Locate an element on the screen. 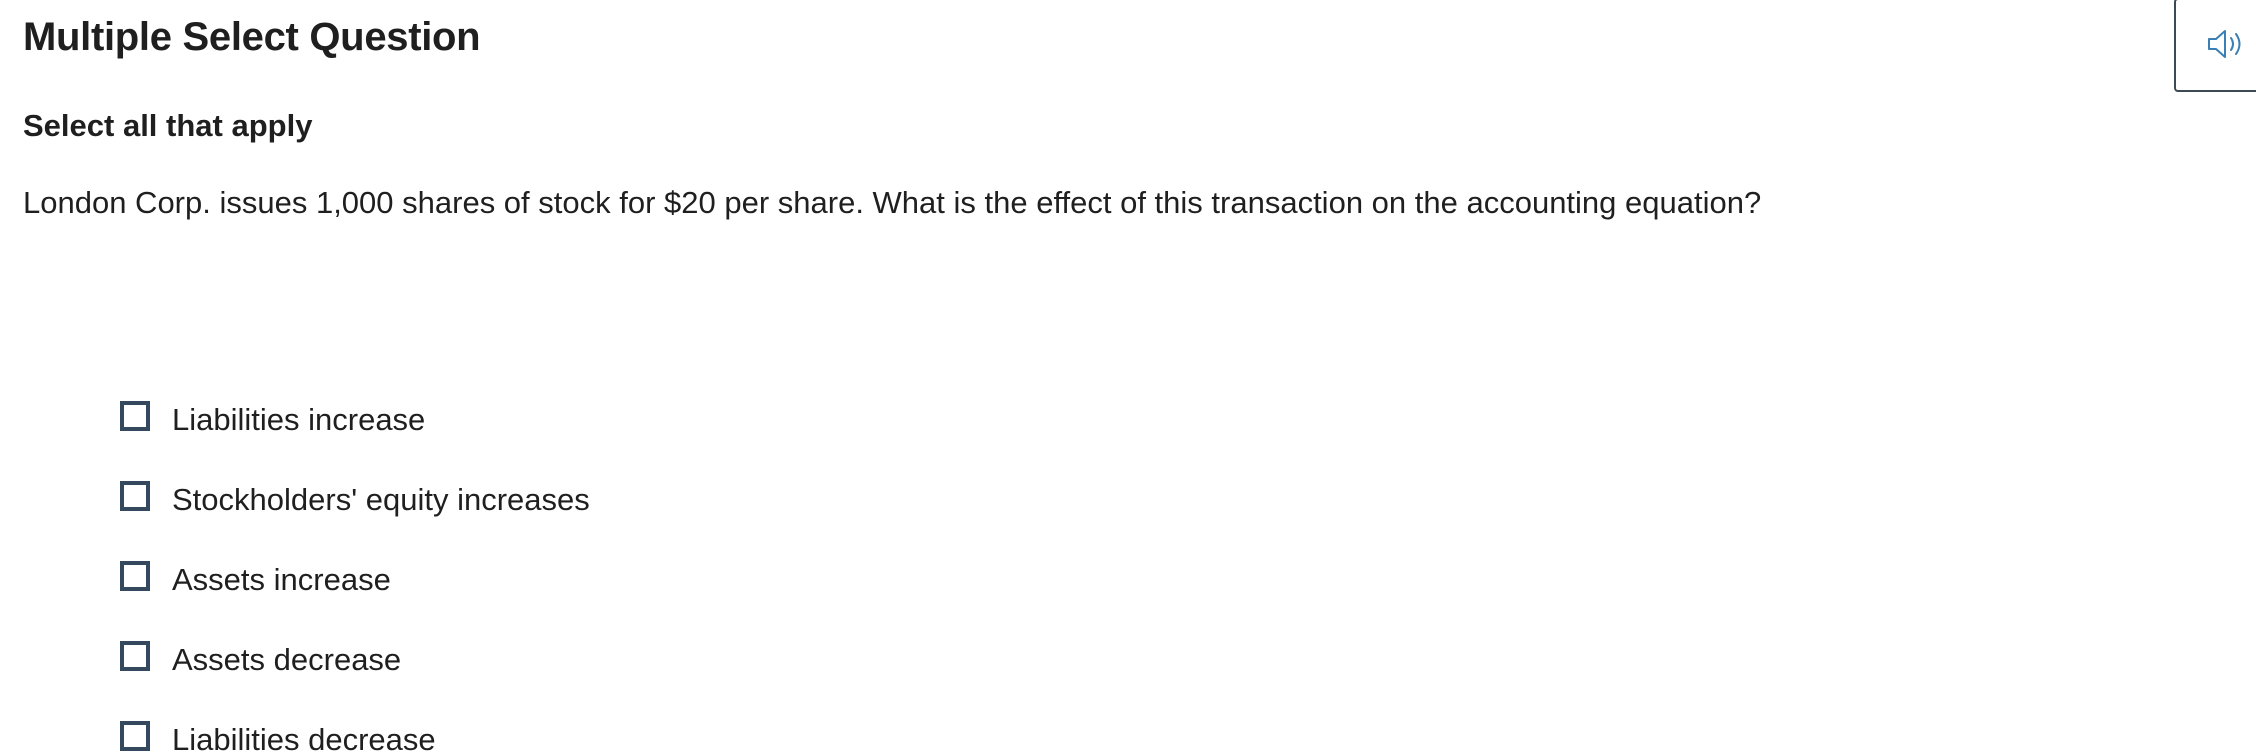  question-instruction: Select all that apply is located at coordinates (168, 125).